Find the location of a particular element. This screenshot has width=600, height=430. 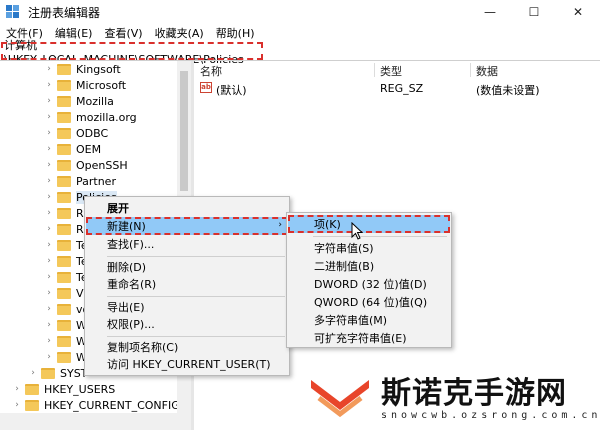

value-data: (数值未设置) is located at coordinates (508, 90).